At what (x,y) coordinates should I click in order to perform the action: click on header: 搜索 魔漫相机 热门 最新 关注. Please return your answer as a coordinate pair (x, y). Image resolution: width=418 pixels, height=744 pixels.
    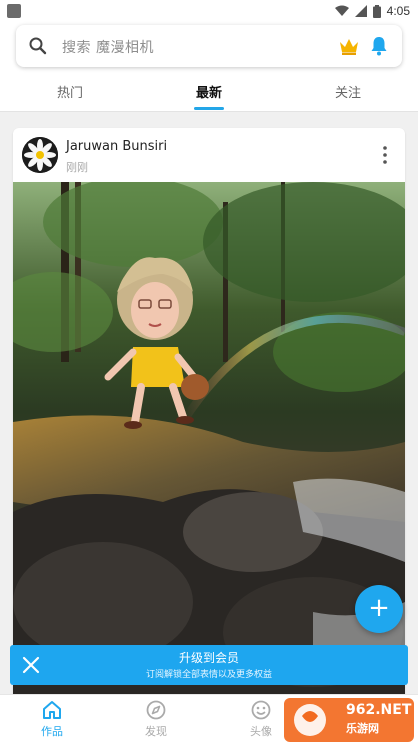
    Looking at the image, I should click on (209, 67).